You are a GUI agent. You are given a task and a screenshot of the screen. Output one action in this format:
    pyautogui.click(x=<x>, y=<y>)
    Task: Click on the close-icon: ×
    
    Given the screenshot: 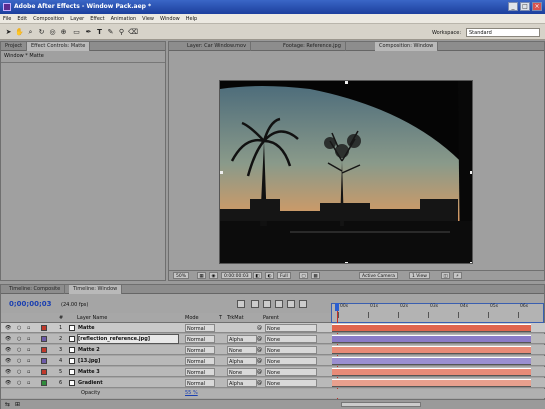 What is the action you would take?
    pyautogui.click(x=537, y=6)
    